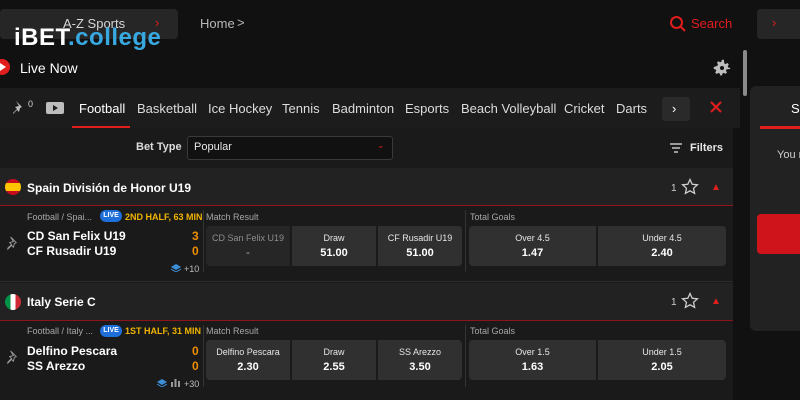  Describe the element at coordinates (366, 302) in the screenshot. I see `league-header-italy` at that location.